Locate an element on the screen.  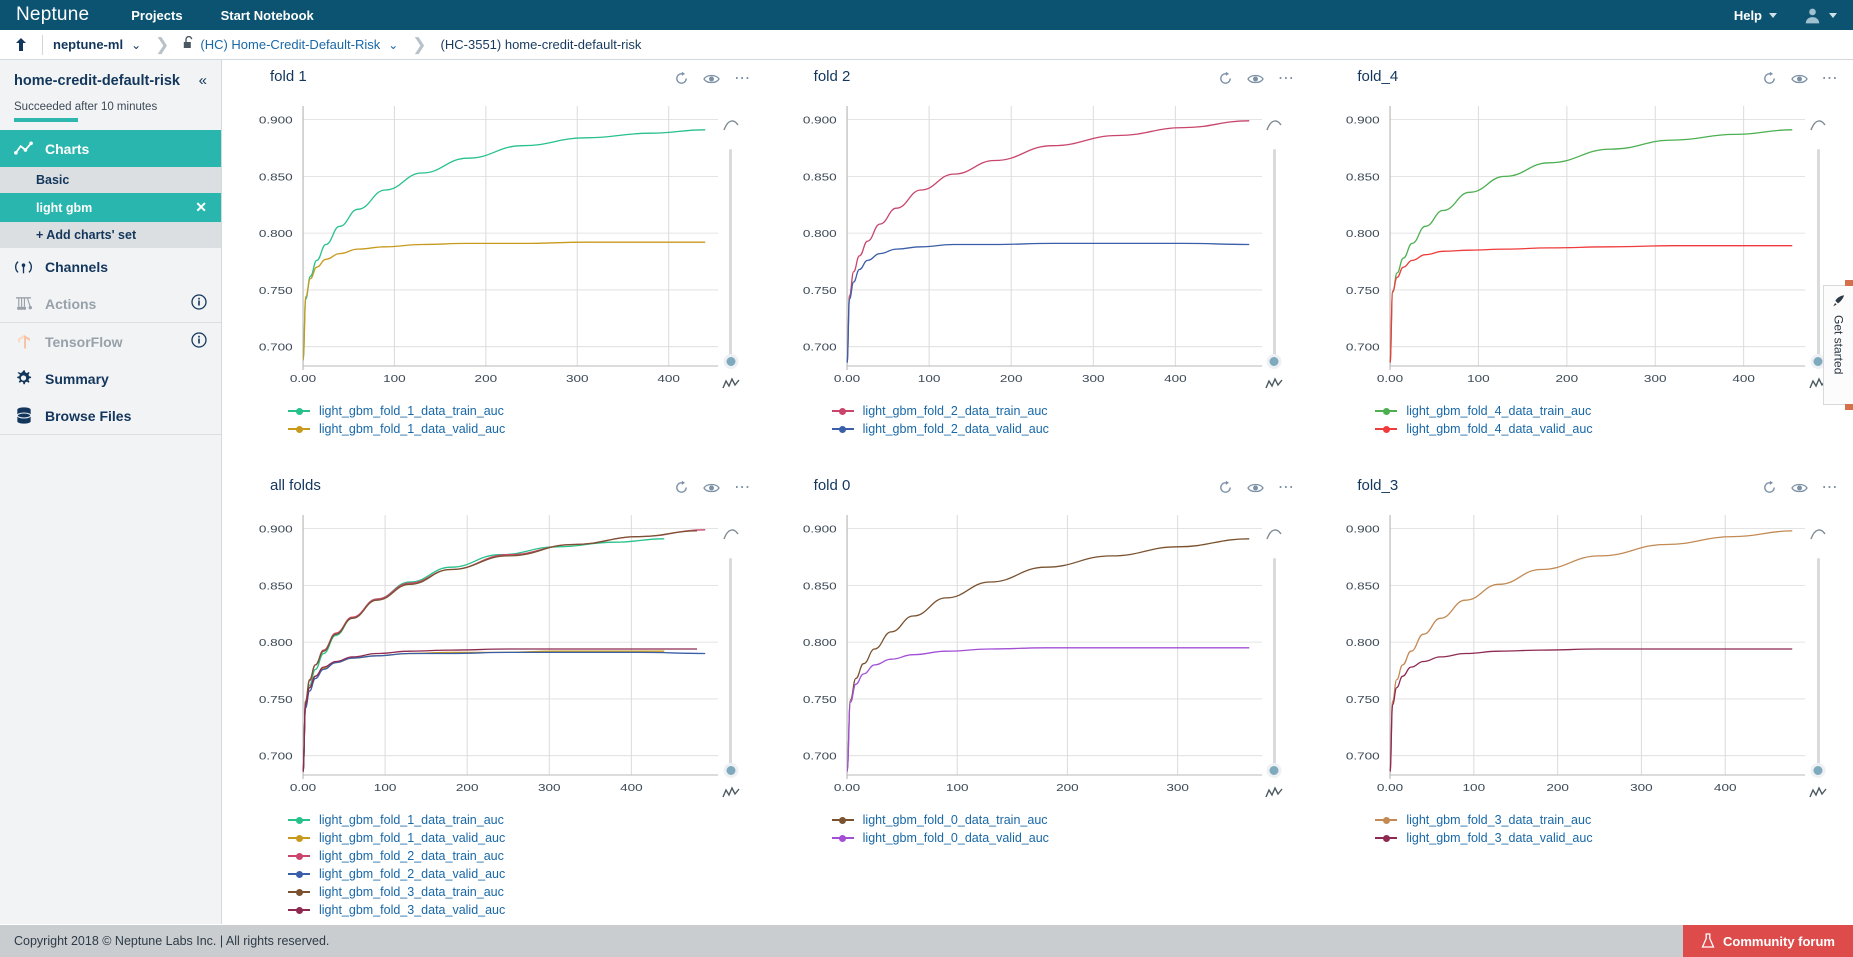
y-axis-tick-label: 0.850 is located at coordinates (1363, 586).